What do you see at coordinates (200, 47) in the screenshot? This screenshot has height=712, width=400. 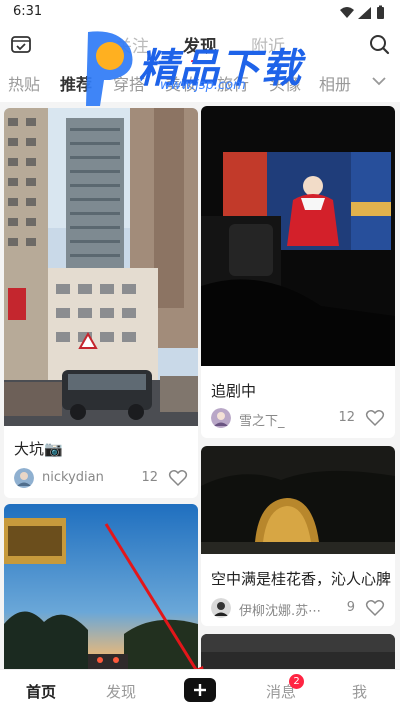 I see `tab-discover: 发现` at bounding box center [200, 47].